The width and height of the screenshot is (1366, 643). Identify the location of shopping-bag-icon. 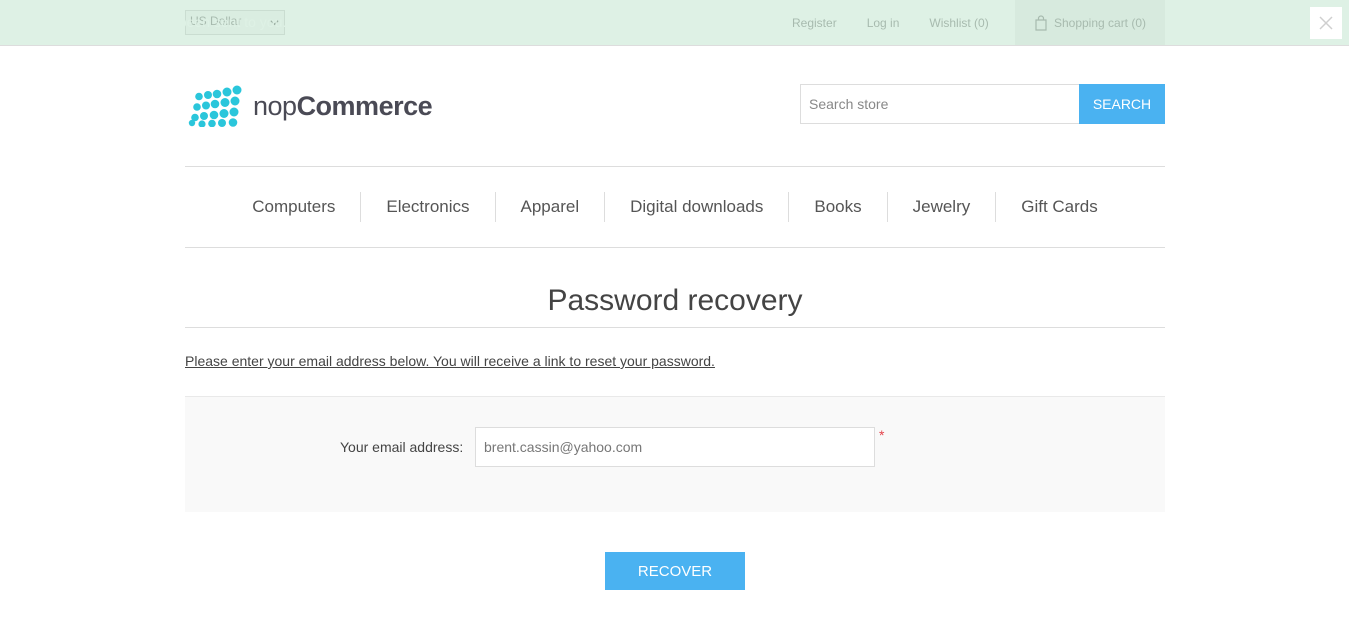
(1041, 22).